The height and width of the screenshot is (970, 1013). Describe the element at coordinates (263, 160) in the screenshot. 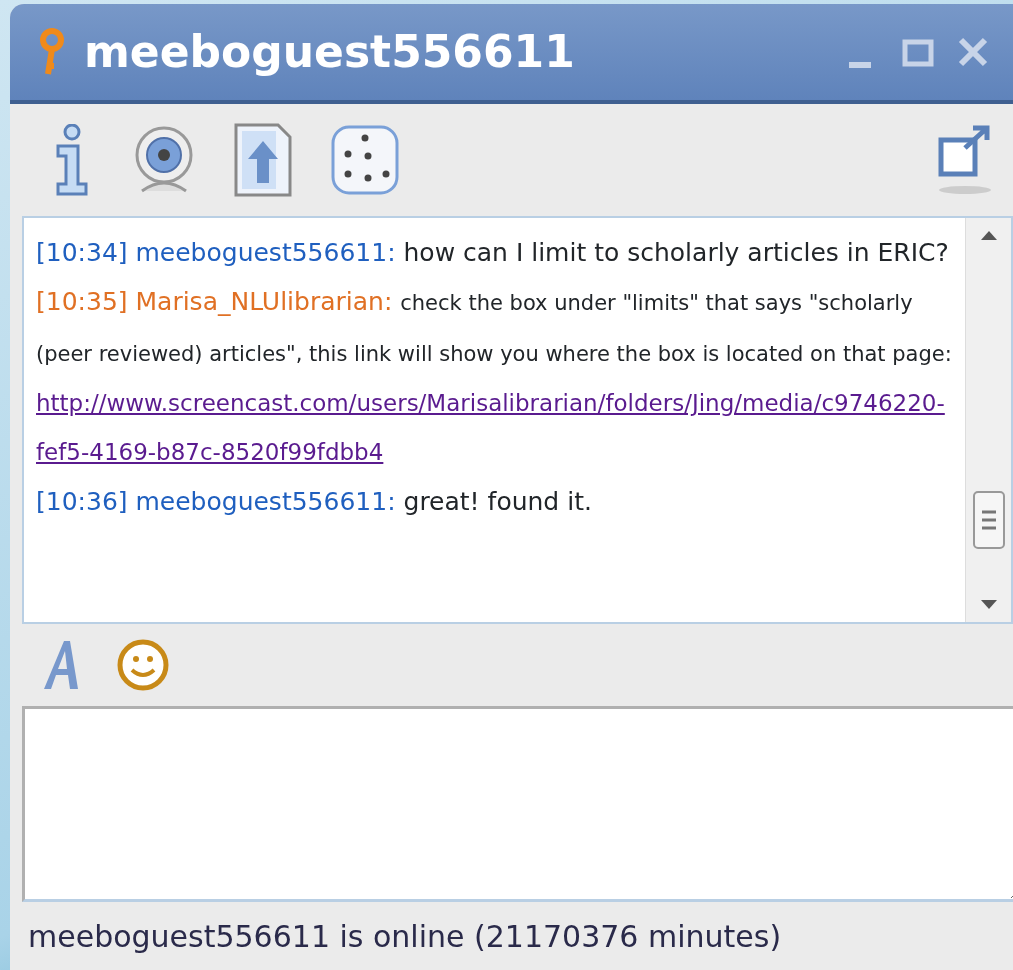

I see `file-upload-icon` at that location.